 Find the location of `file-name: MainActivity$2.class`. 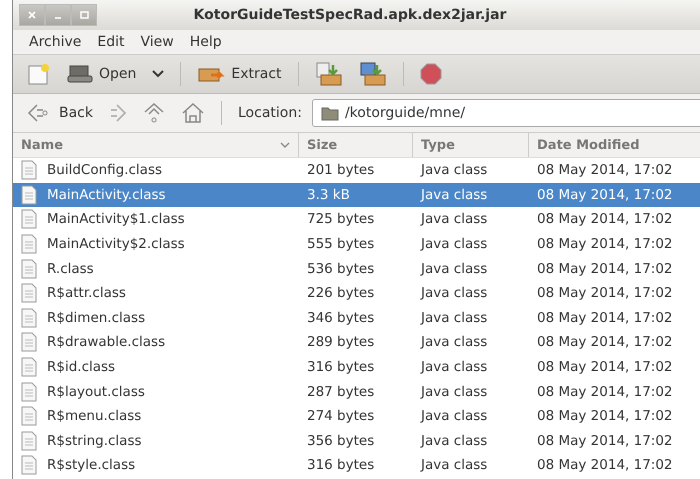

file-name: MainActivity$2.class is located at coordinates (116, 244).